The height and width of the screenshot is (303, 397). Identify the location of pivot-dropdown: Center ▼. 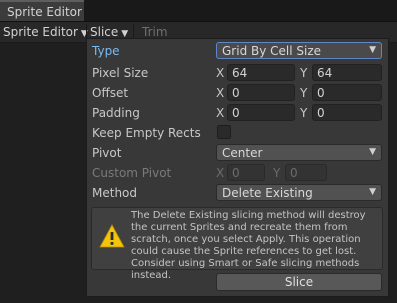
(299, 152).